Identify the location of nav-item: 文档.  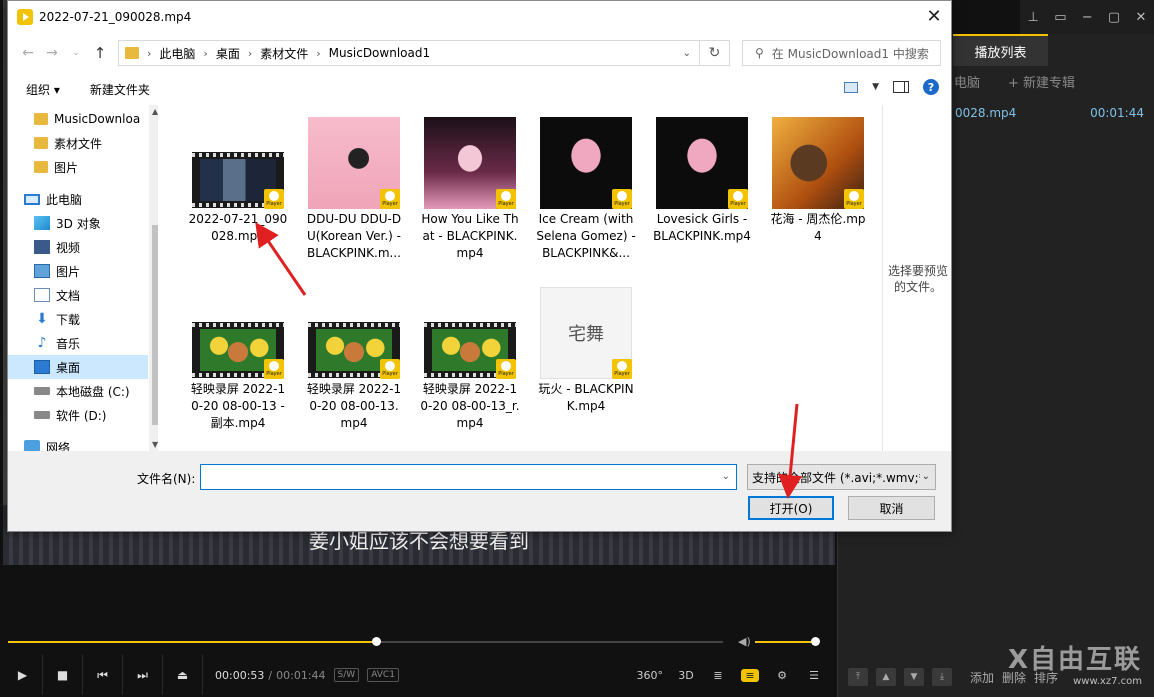
(78, 295).